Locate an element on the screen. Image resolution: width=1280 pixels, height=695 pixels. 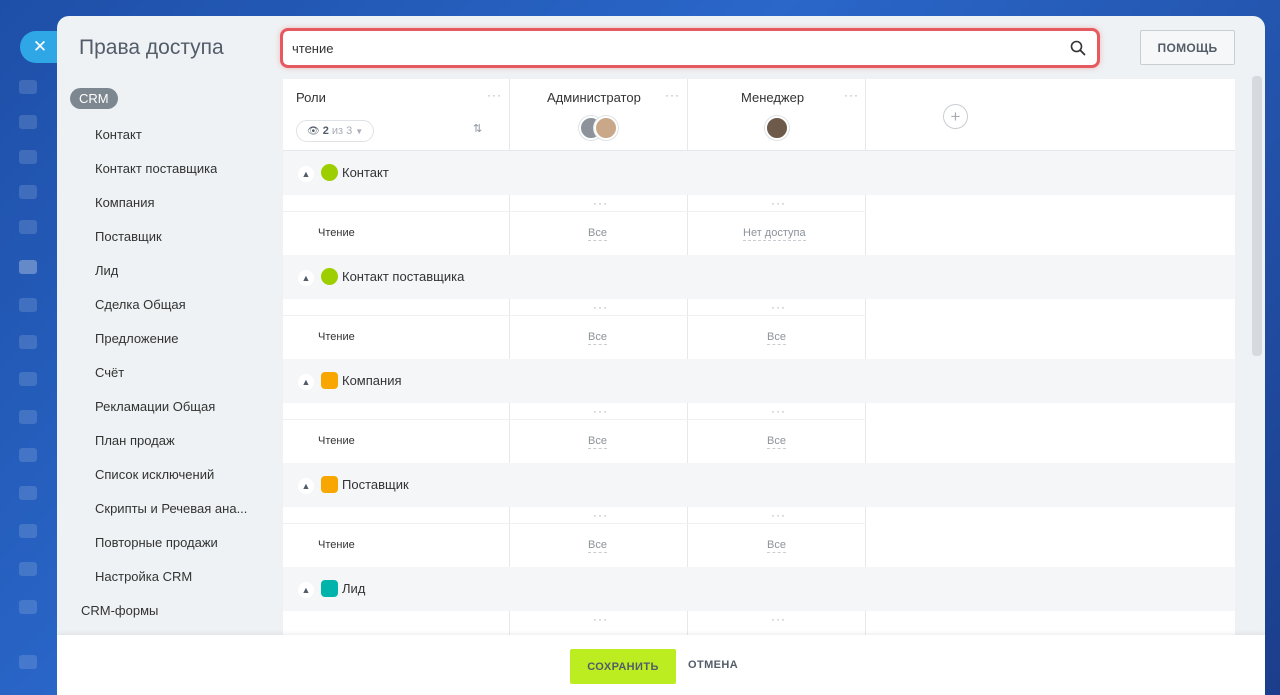
sidebar-item-repeat-sales: Повторные продажи is located at coordinates (156, 542).